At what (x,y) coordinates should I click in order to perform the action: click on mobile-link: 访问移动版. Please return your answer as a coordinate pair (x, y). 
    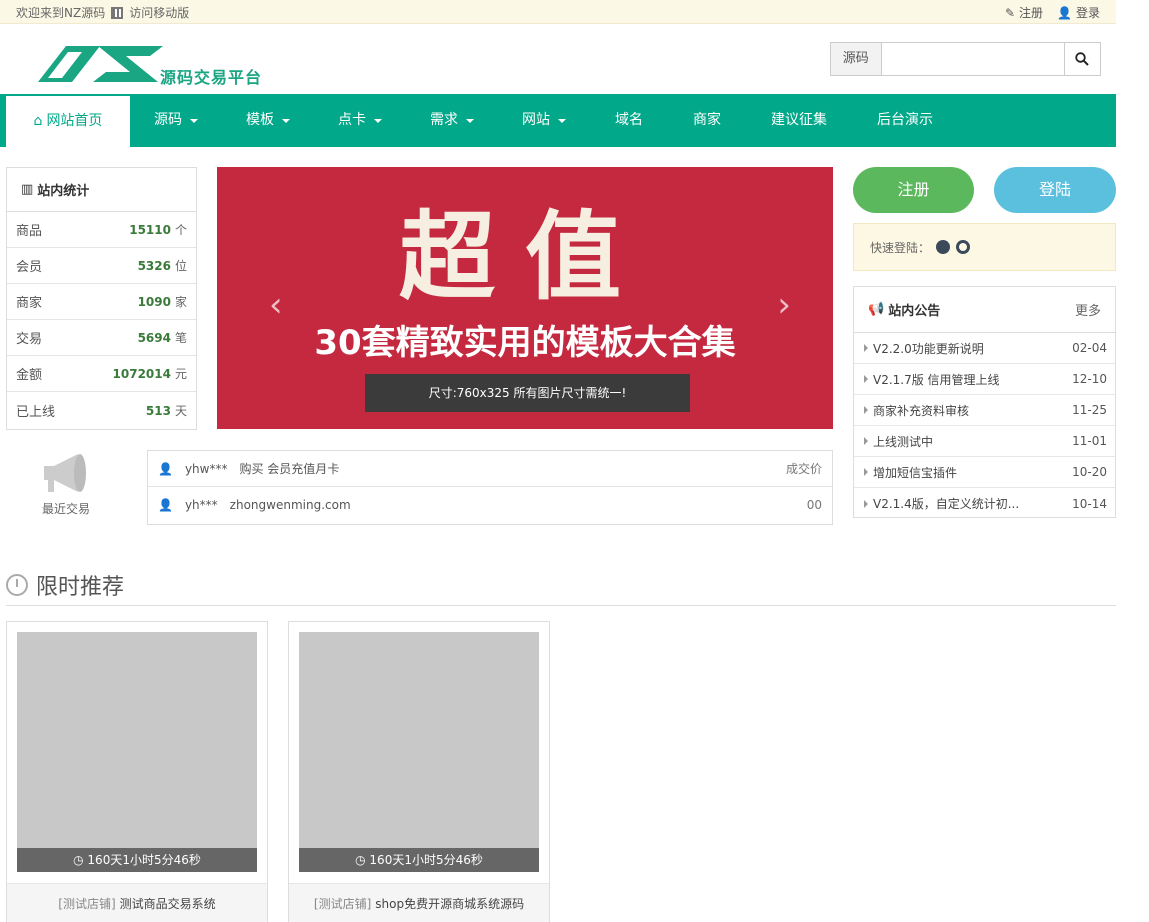
    Looking at the image, I should click on (159, 12).